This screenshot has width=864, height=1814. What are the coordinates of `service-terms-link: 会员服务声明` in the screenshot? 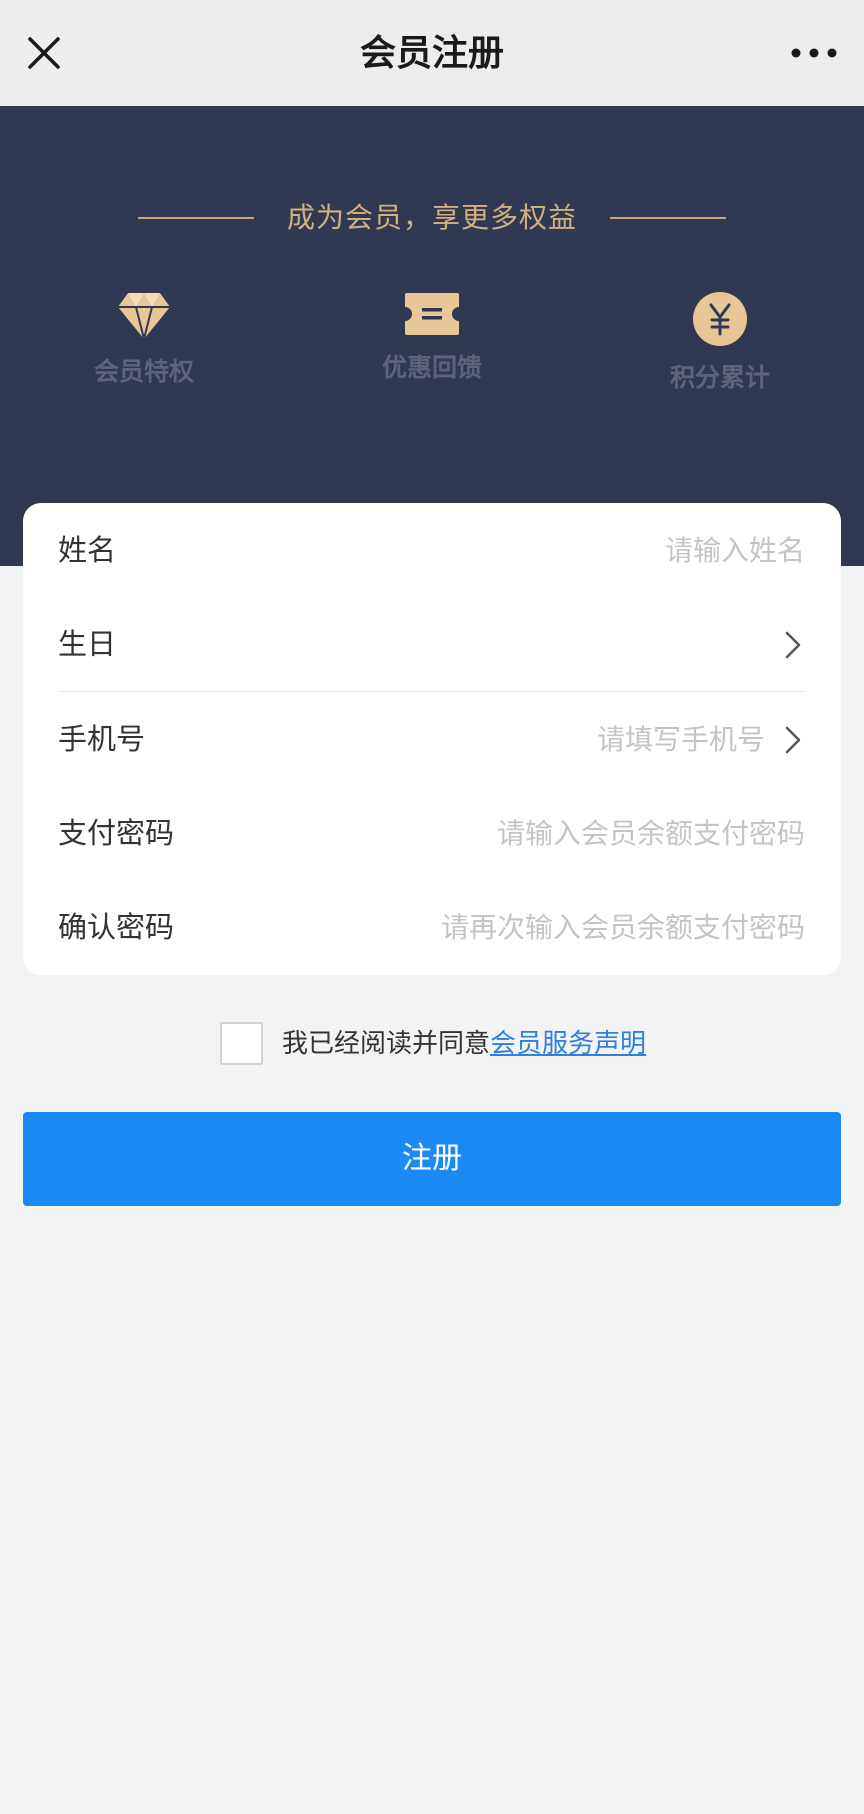 It's located at (568, 1044).